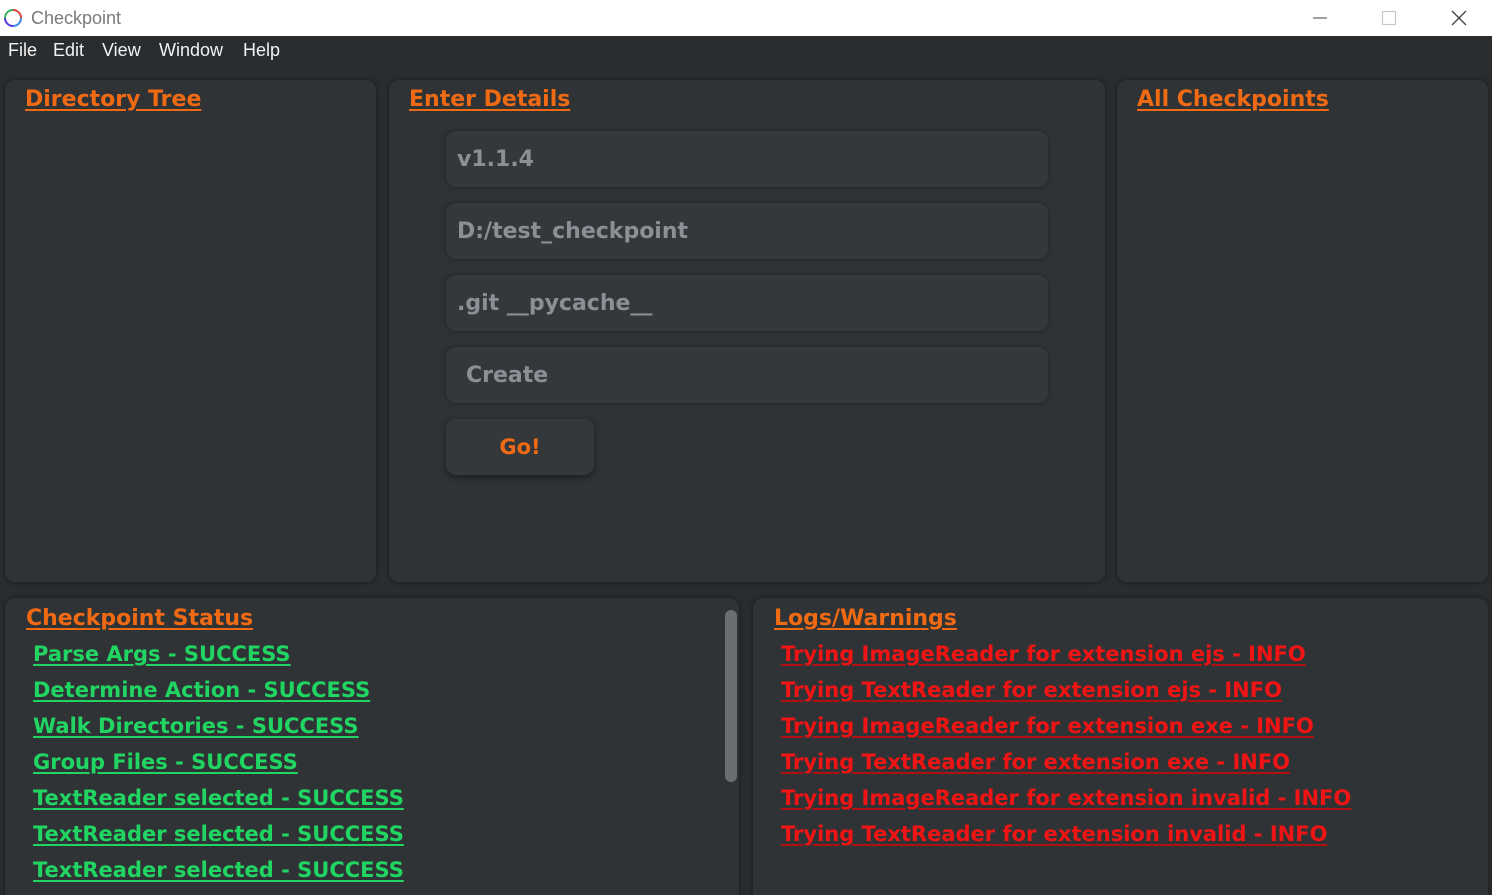 Image resolution: width=1492 pixels, height=895 pixels. What do you see at coordinates (865, 618) in the screenshot?
I see `logs-warnings-title: Logs/Warnings` at bounding box center [865, 618].